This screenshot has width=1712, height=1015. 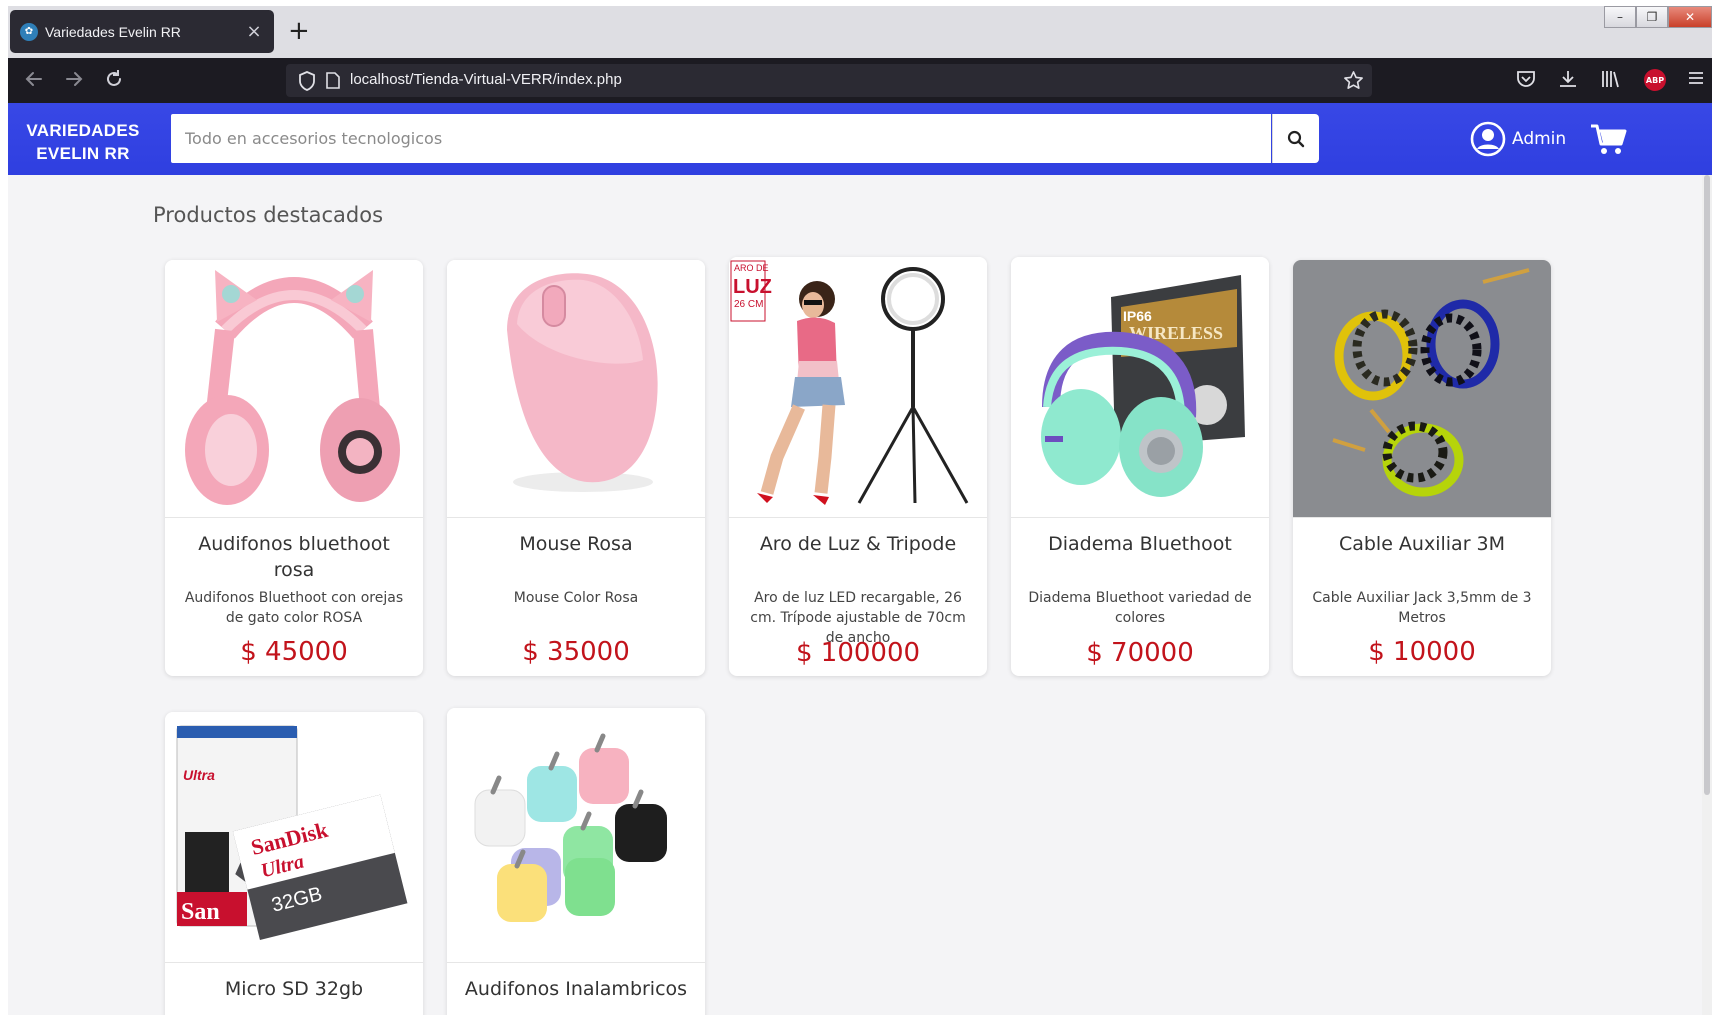 What do you see at coordinates (113, 31) in the screenshot?
I see `tab-title: Variedades Evelin RR` at bounding box center [113, 31].